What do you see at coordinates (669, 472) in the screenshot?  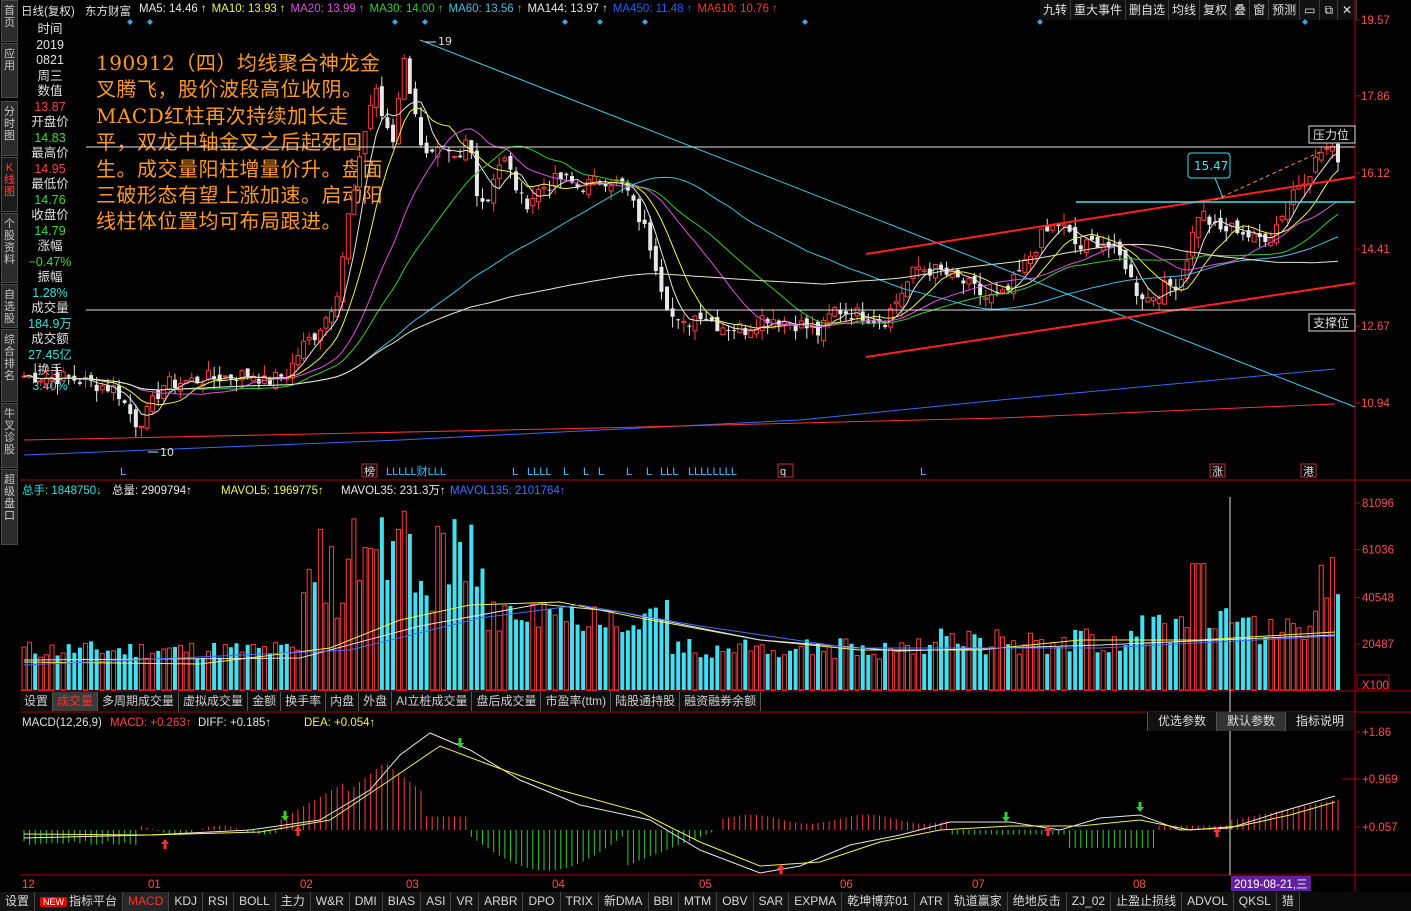 I see `event-mark: LLL` at bounding box center [669, 472].